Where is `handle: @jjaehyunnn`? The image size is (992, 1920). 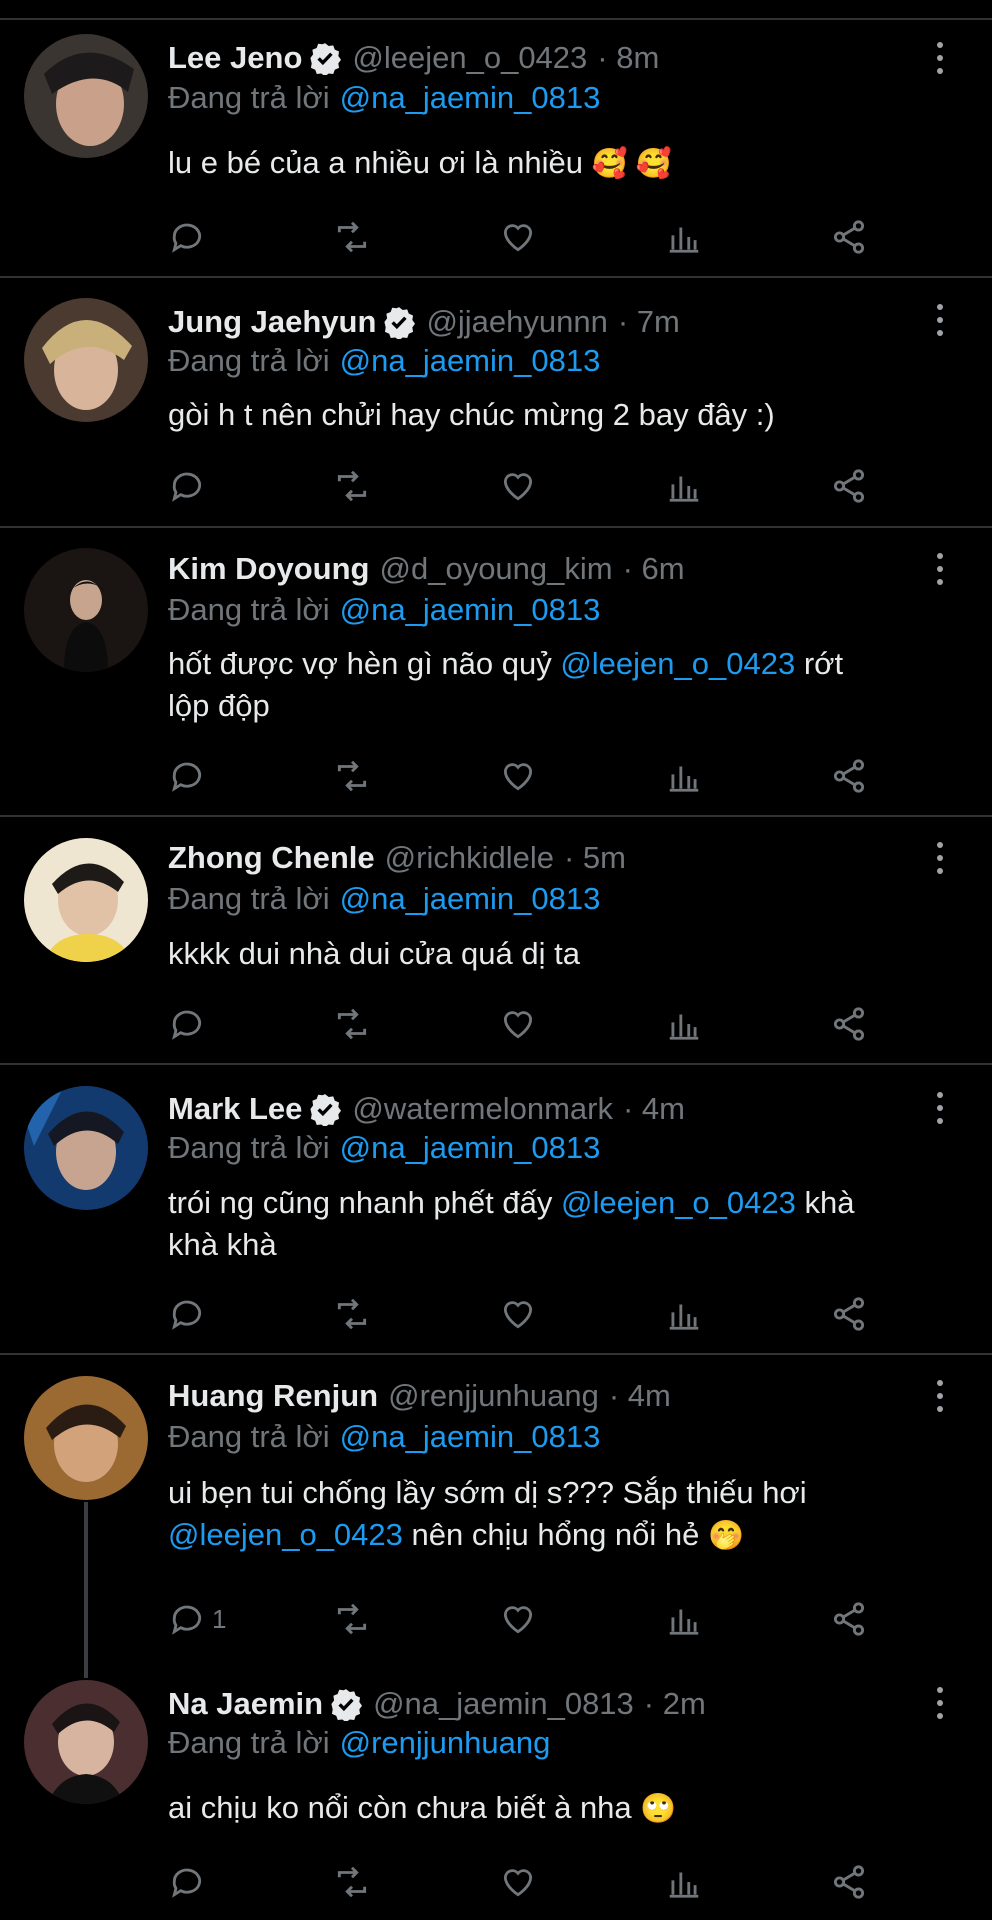 handle: @jjaehyunnn is located at coordinates (516, 322).